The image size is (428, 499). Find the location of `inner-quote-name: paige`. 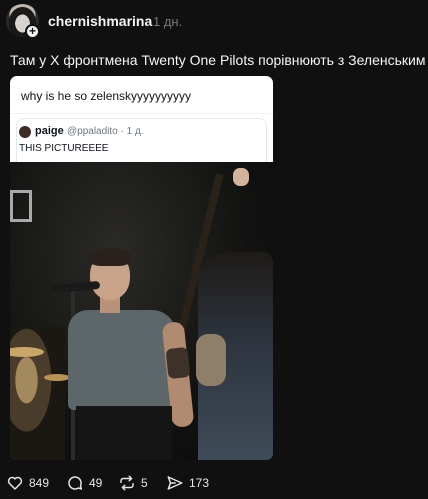

inner-quote-name: paige is located at coordinates (49, 131).